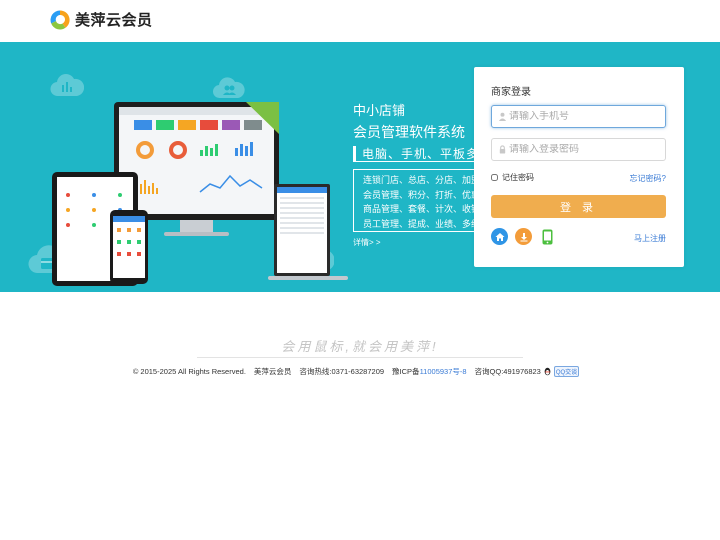 The height and width of the screenshot is (540, 720). Describe the element at coordinates (342, 371) in the screenshot. I see `hotline-text: 咨询热线:0371-63287209` at that location.